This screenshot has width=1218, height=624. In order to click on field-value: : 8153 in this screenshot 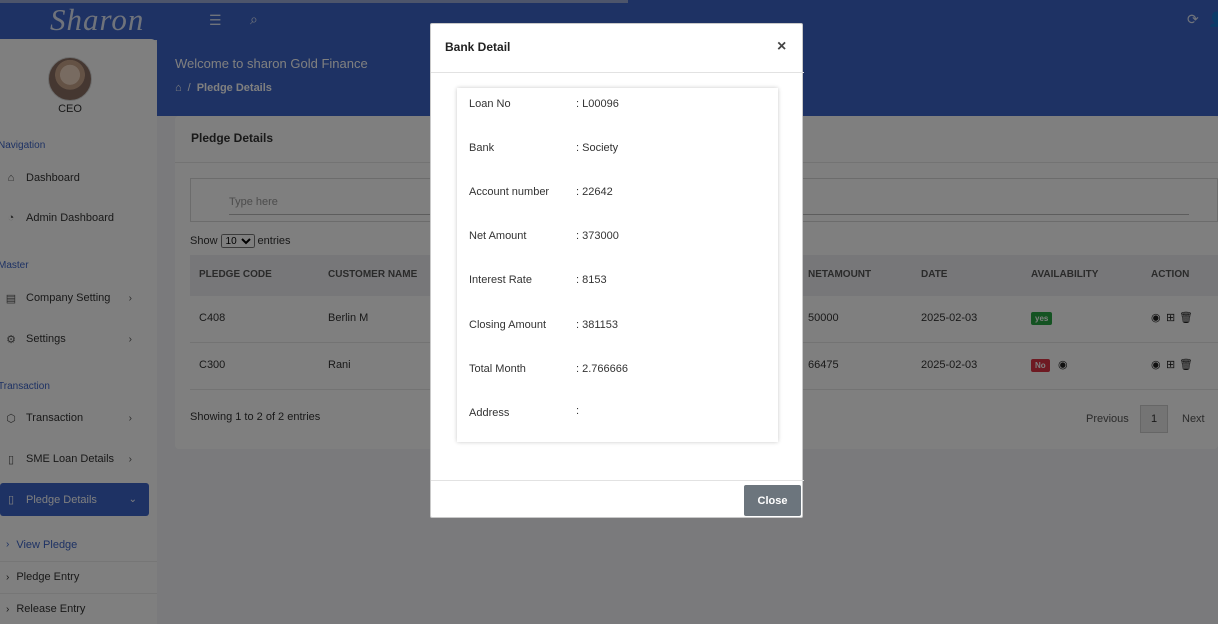, I will do `click(591, 280)`.